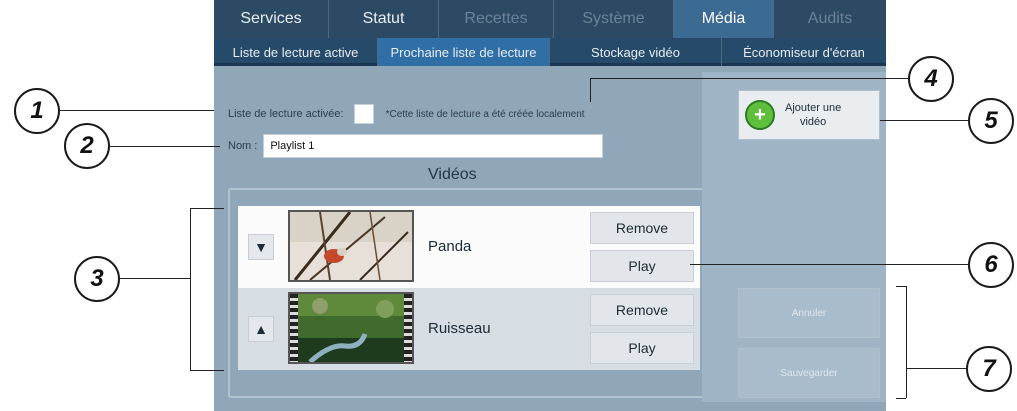 The image size is (1017, 411). Describe the element at coordinates (804, 52) in the screenshot. I see `subtab-screensaver: Économiseur d'écran` at that location.